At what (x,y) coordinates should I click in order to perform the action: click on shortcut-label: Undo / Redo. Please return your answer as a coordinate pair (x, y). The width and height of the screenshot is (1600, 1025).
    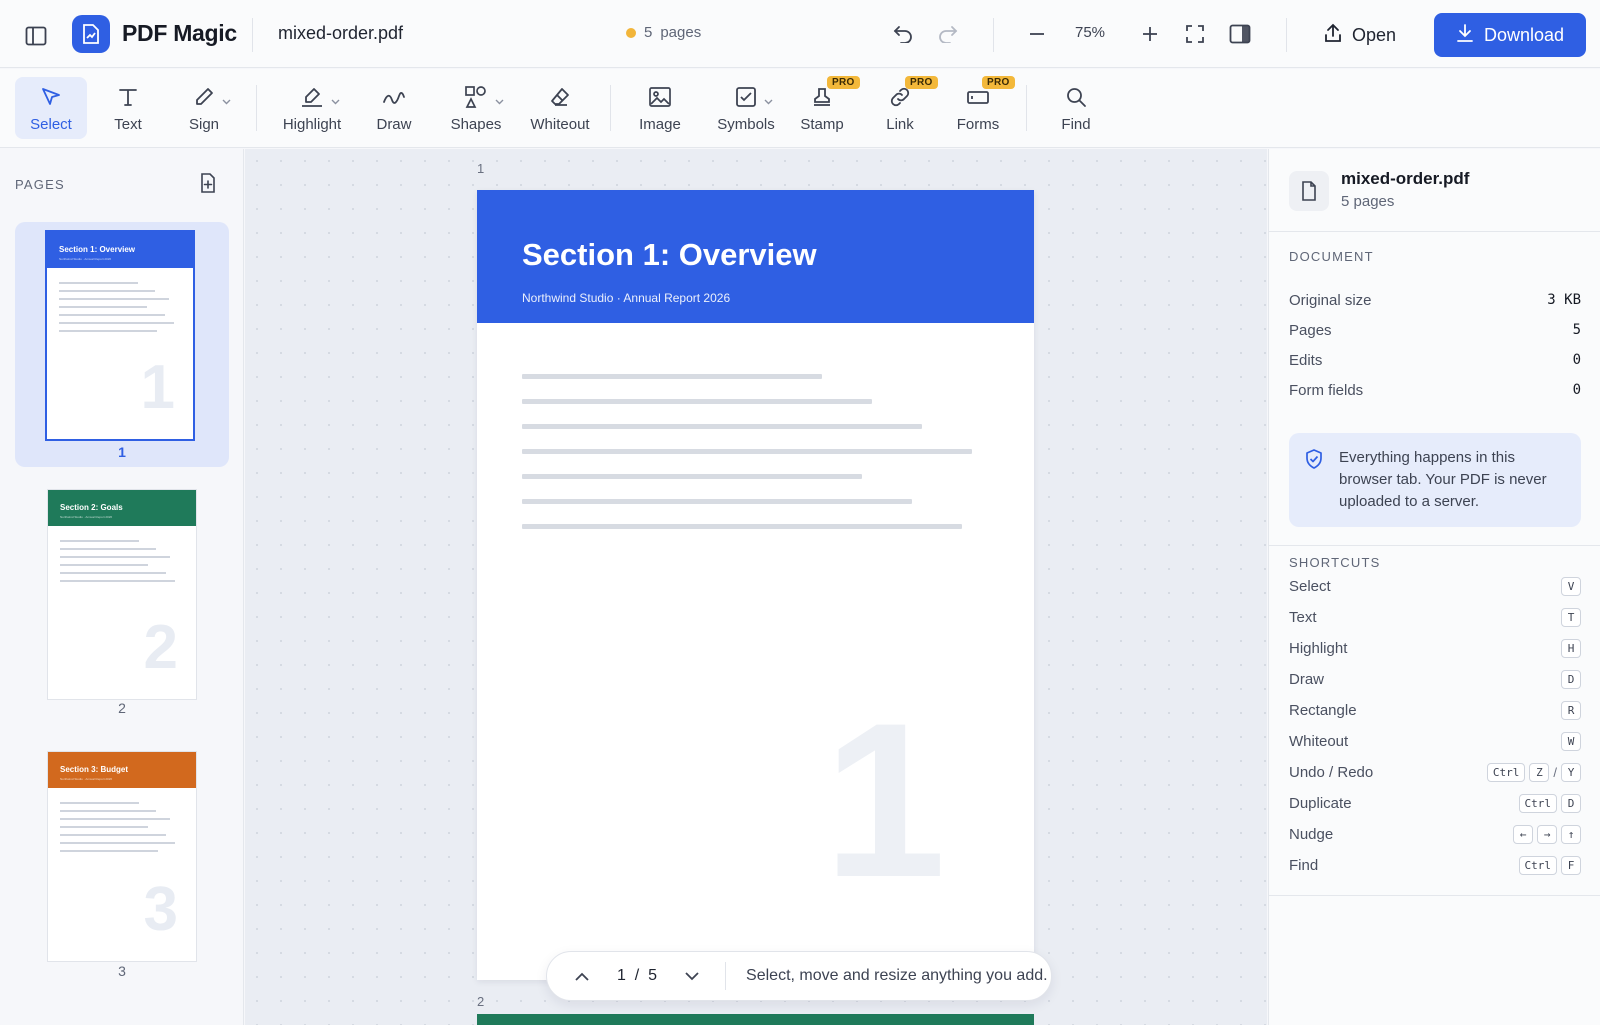
    Looking at the image, I should click on (1331, 772).